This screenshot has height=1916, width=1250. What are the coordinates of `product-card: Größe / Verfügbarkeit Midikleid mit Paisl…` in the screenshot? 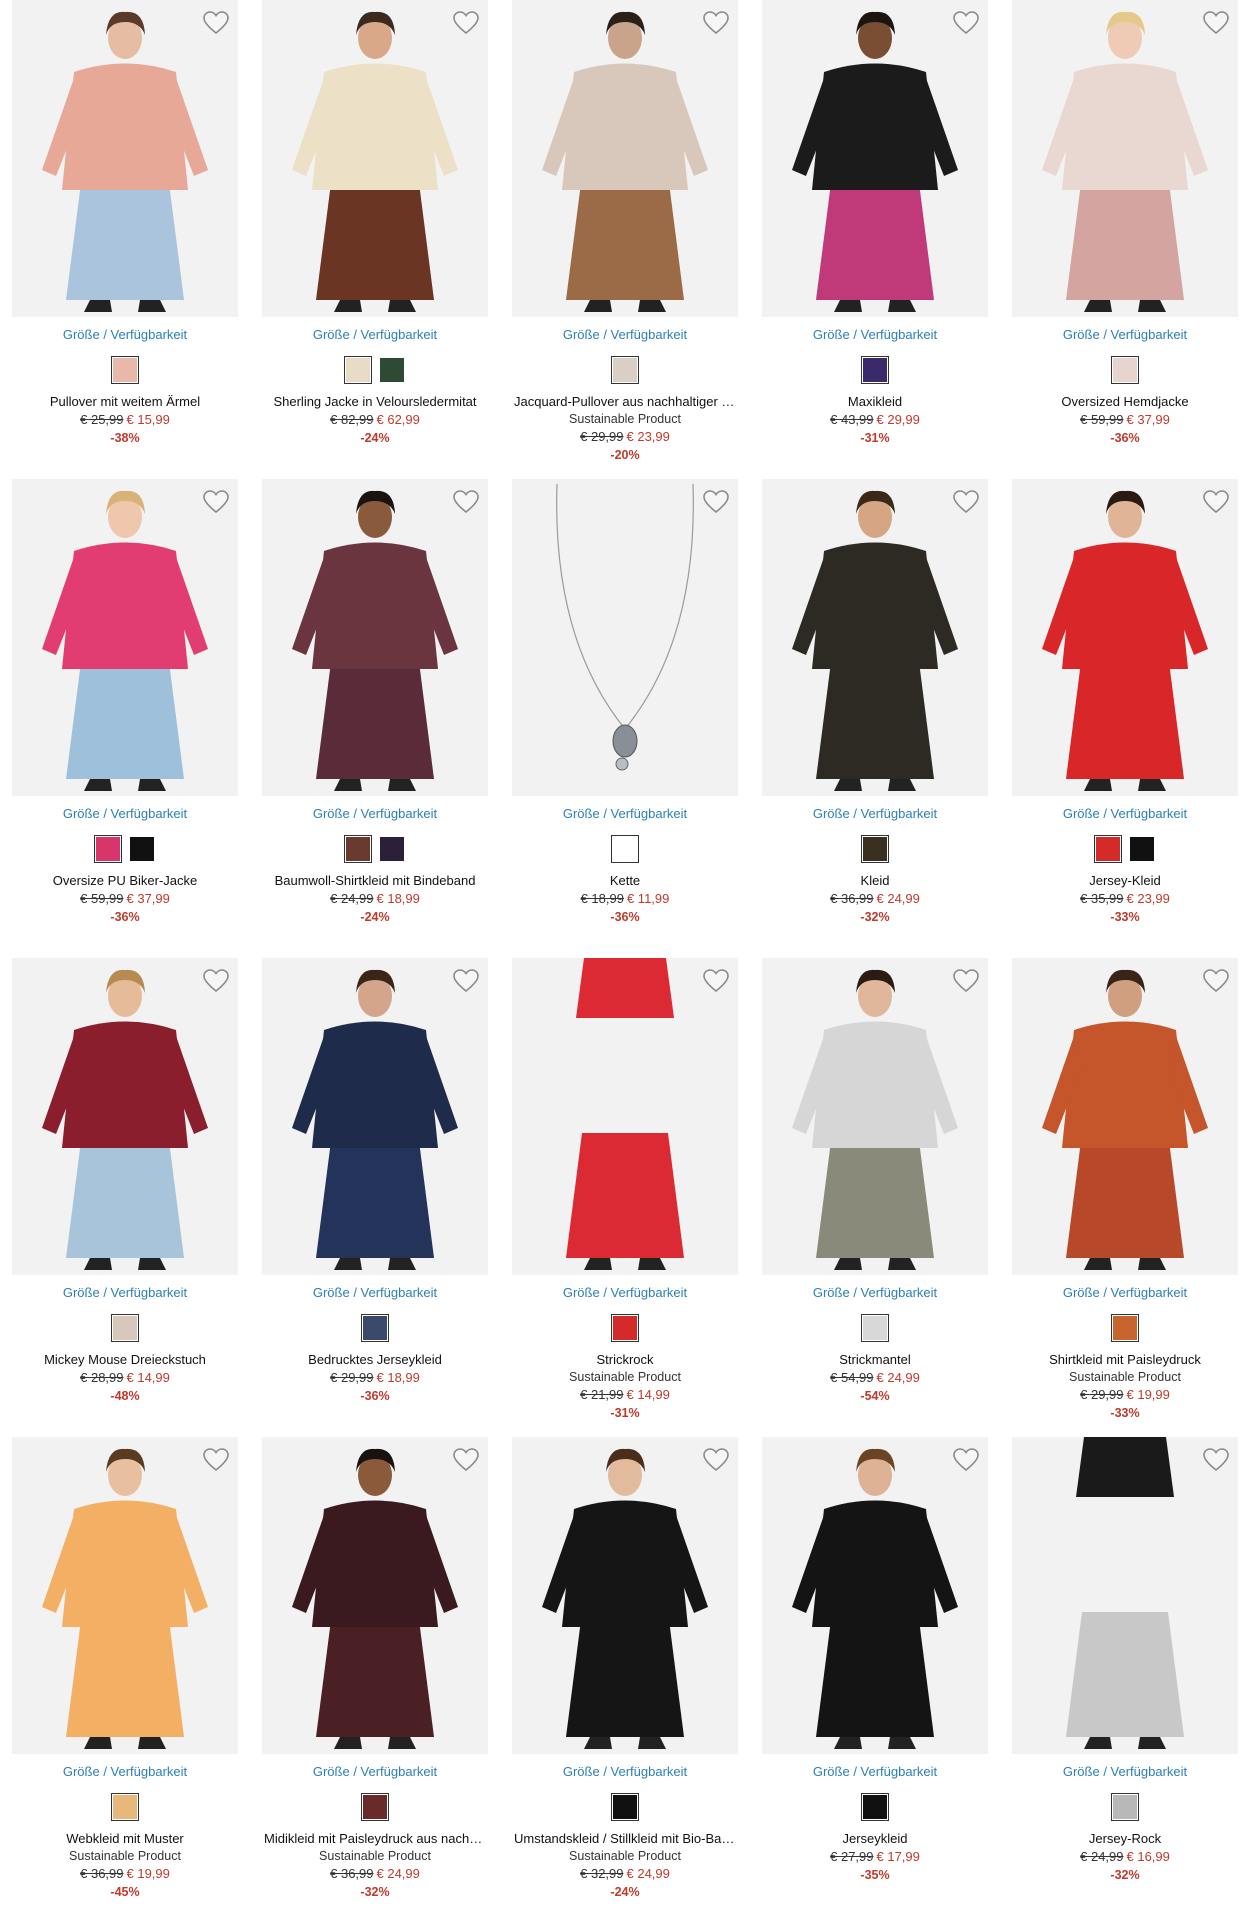 It's located at (375, 1672).